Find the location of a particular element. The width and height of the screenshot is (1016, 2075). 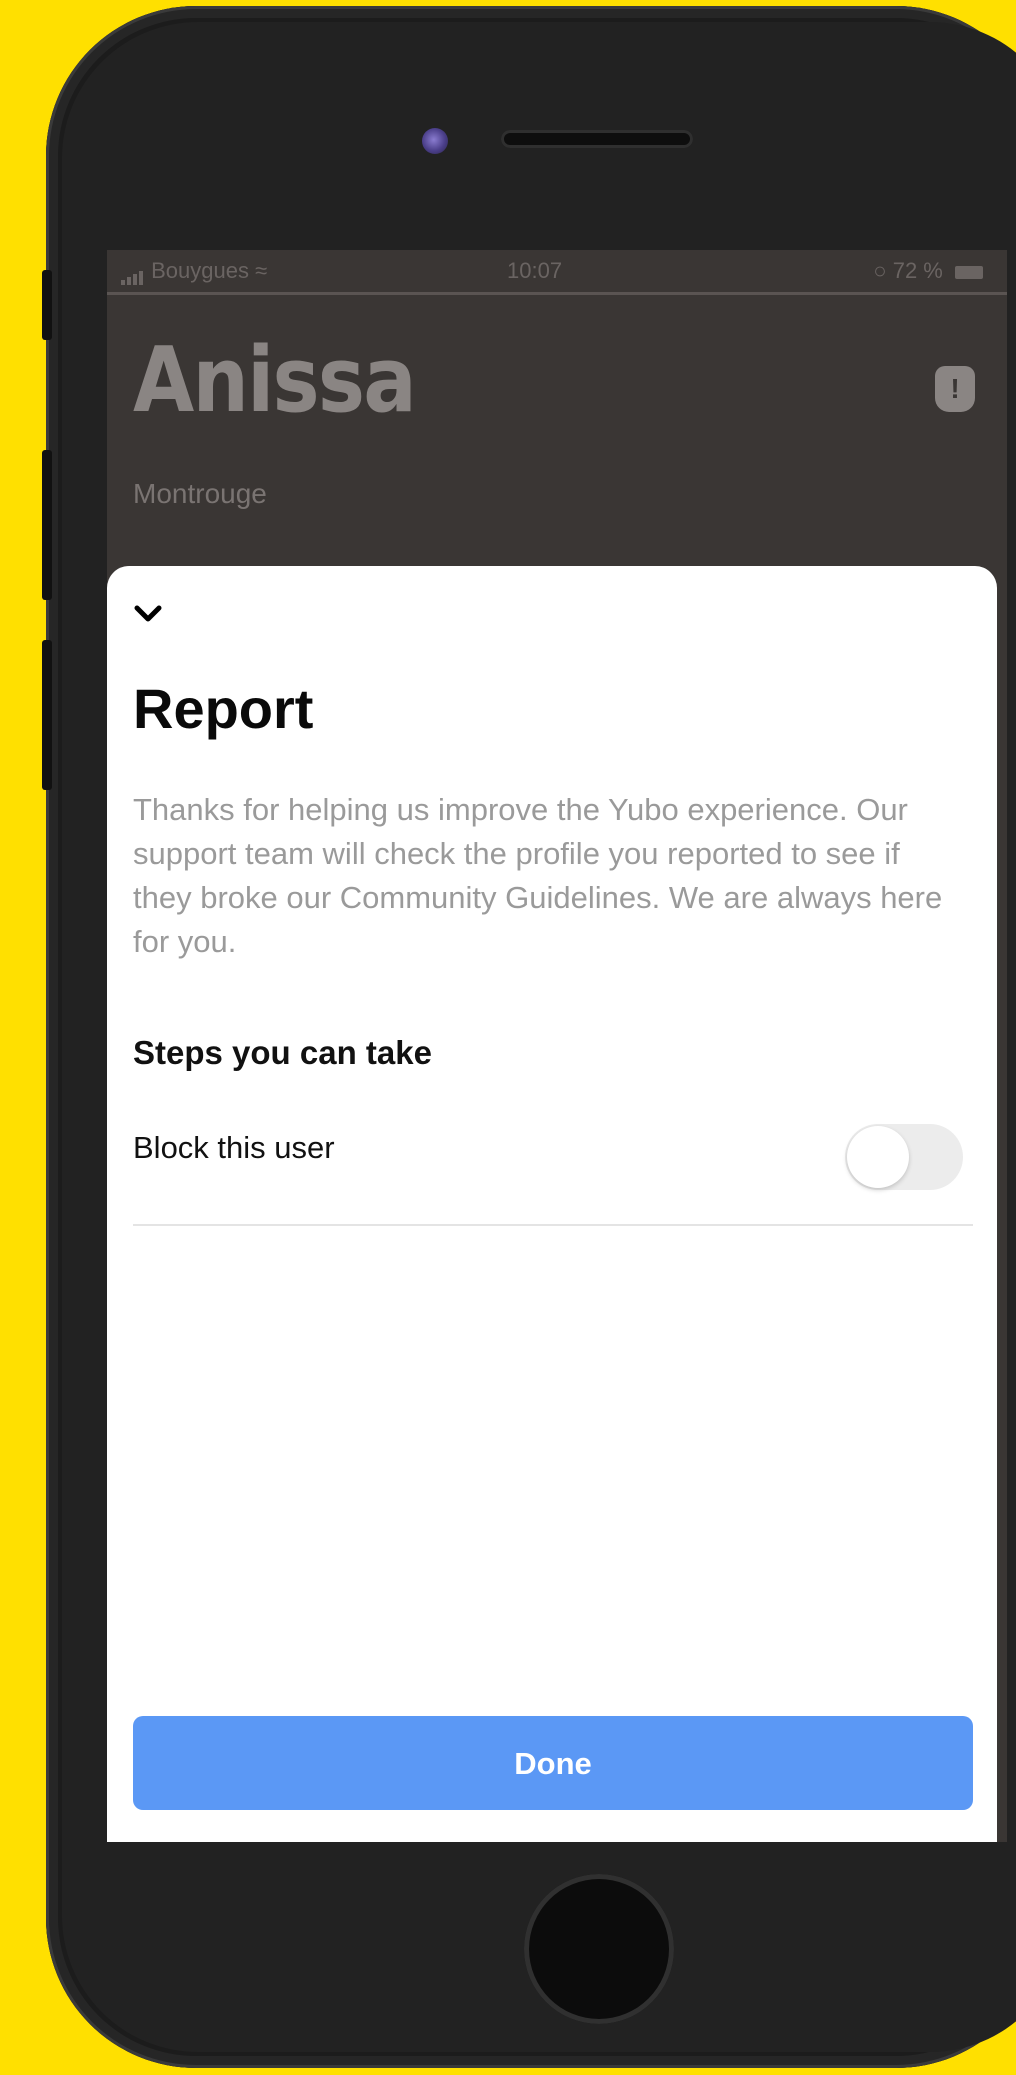

report-flag-icon: ! is located at coordinates (955, 389).